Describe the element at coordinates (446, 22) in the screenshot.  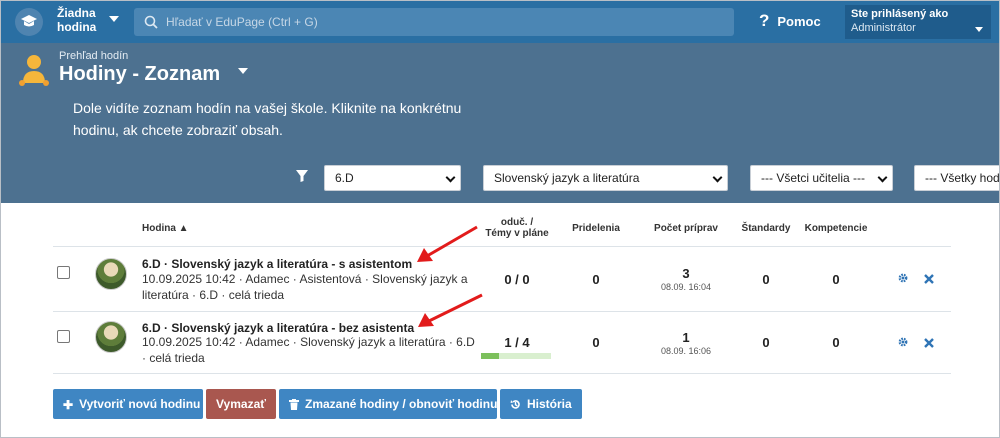
I see `search-input` at that location.